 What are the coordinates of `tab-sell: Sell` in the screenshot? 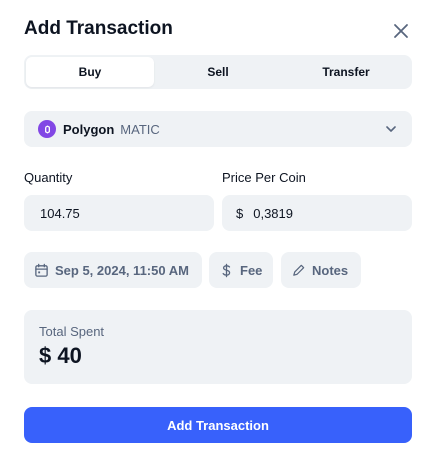 It's located at (218, 72).